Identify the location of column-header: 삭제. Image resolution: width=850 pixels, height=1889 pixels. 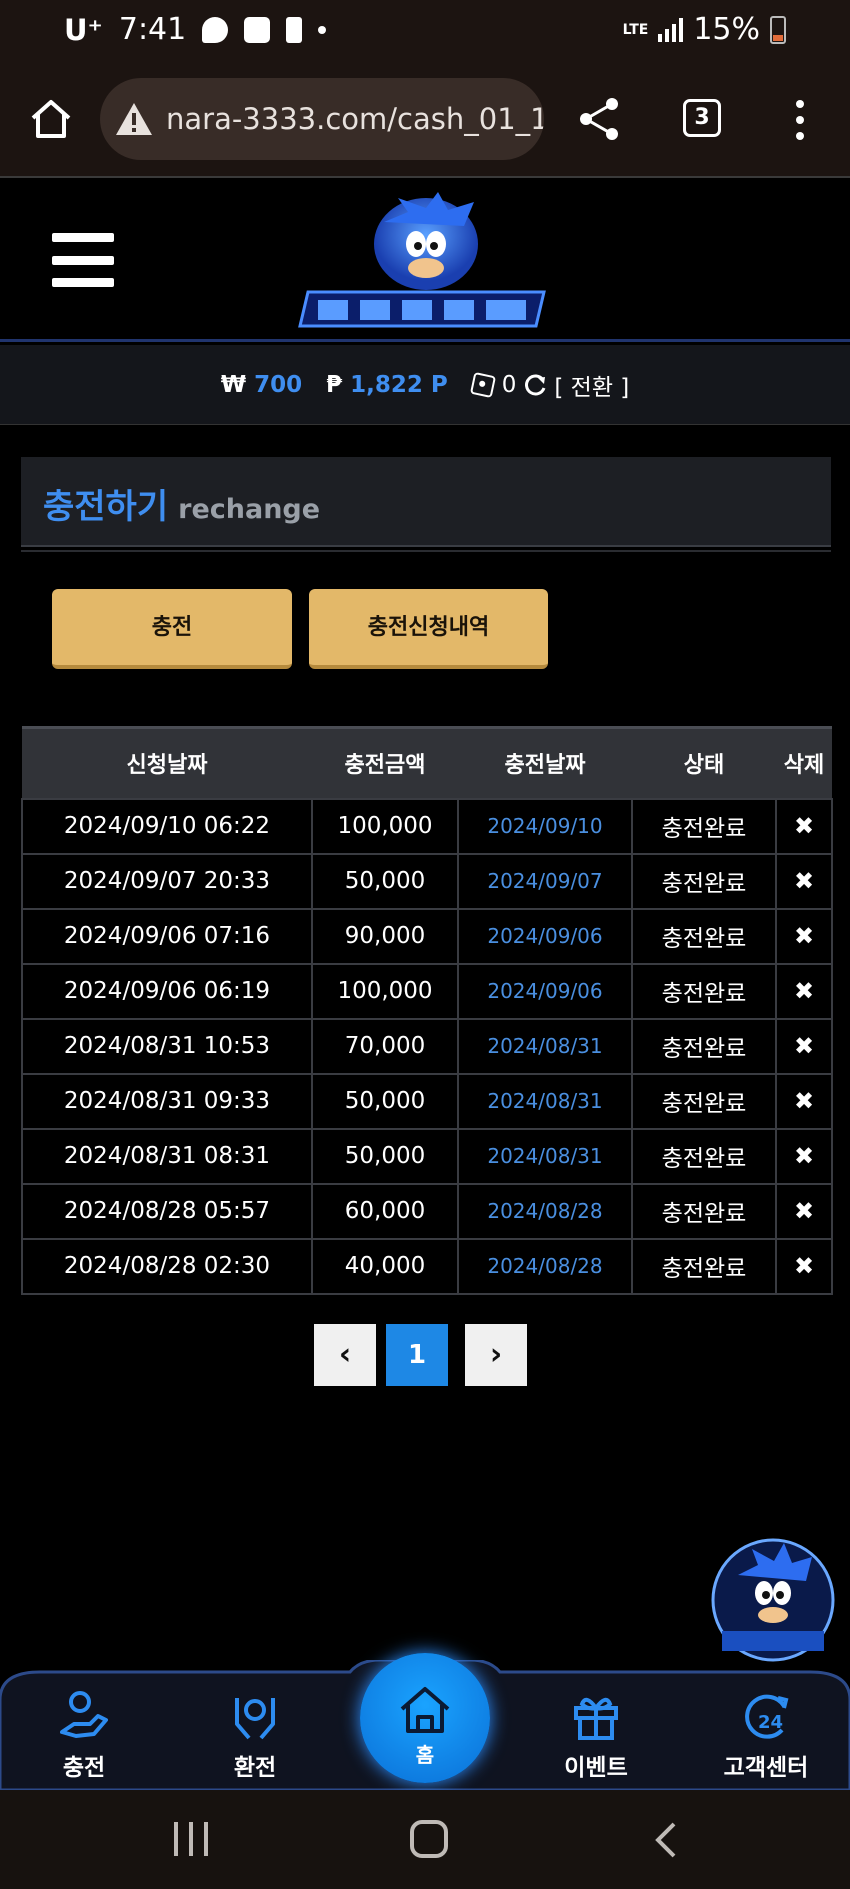
(804, 762).